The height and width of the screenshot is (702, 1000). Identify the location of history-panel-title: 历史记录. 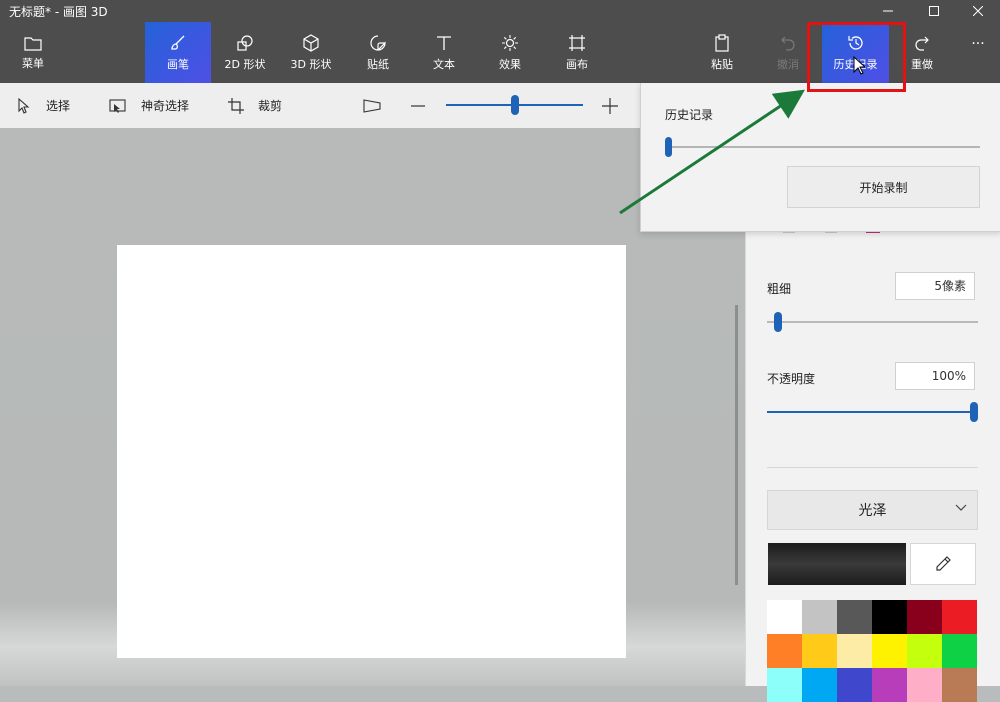
(689, 115).